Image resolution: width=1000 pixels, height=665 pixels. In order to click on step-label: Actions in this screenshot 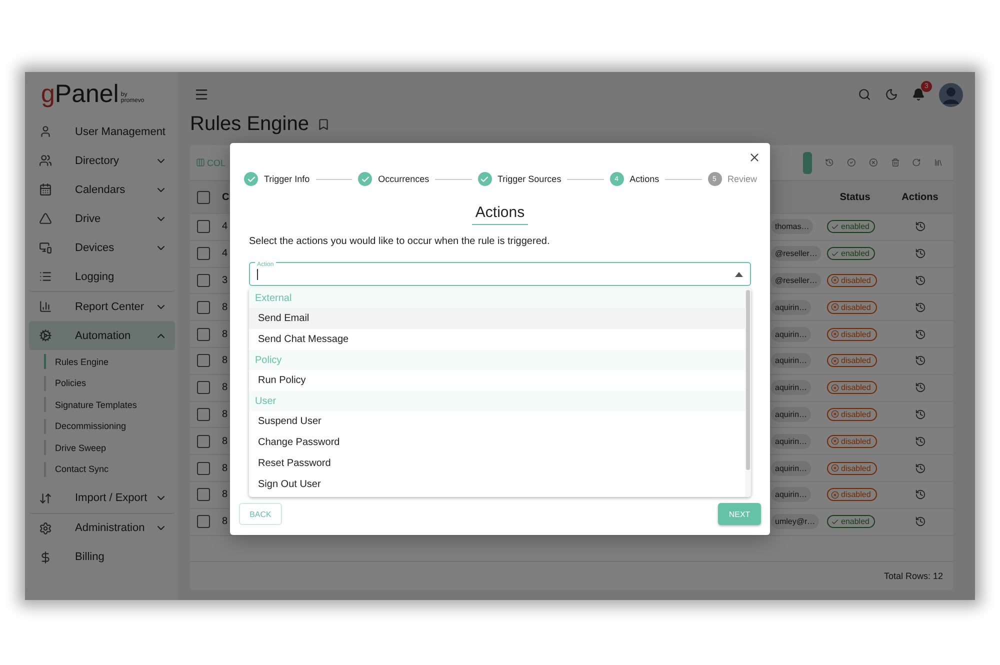, I will do `click(645, 179)`.